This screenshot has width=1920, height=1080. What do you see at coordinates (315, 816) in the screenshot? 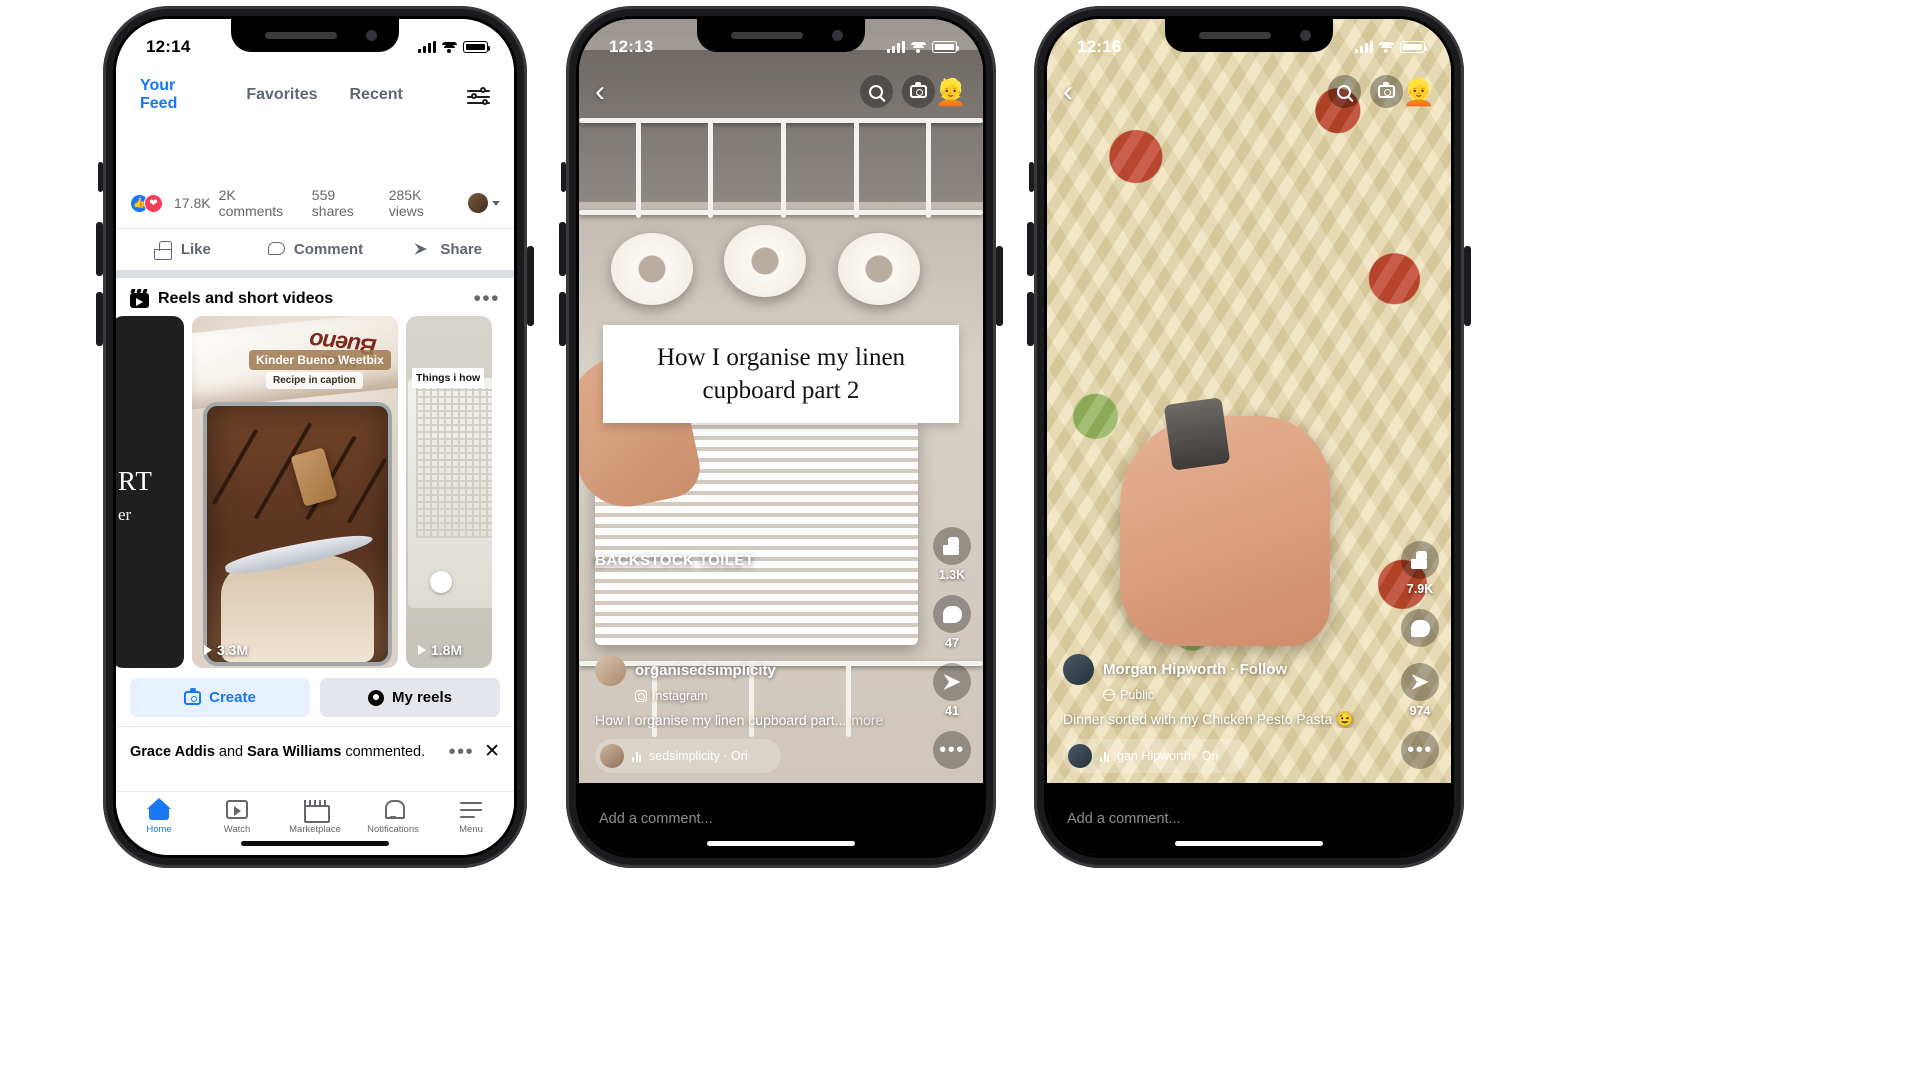
I see `nav-item-marketplace: Marketplace` at bounding box center [315, 816].